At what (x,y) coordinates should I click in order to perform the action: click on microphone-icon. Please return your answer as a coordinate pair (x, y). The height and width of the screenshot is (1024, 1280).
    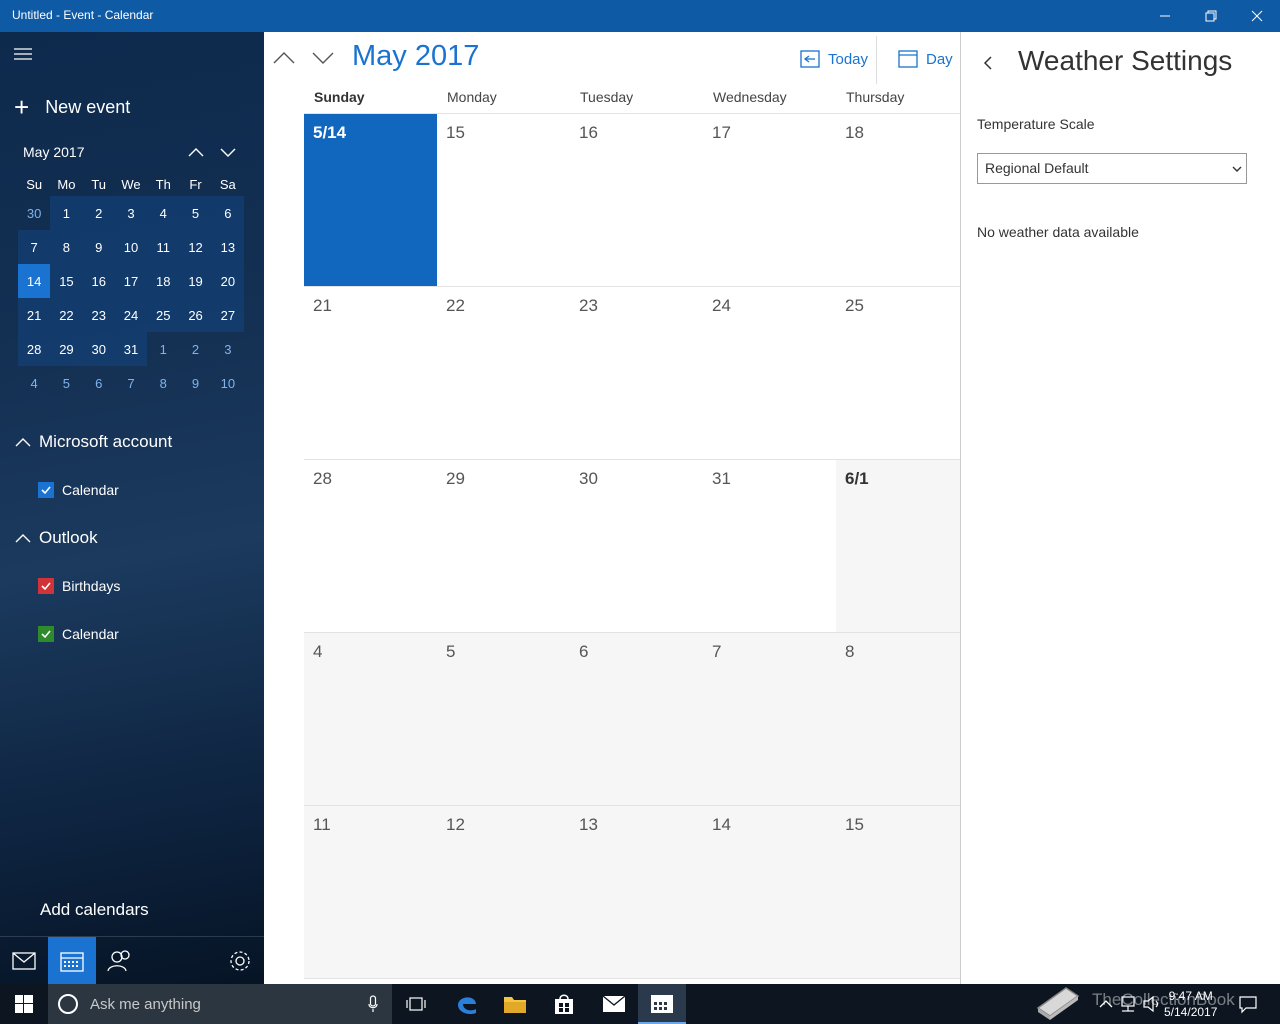
    Looking at the image, I should click on (373, 1004).